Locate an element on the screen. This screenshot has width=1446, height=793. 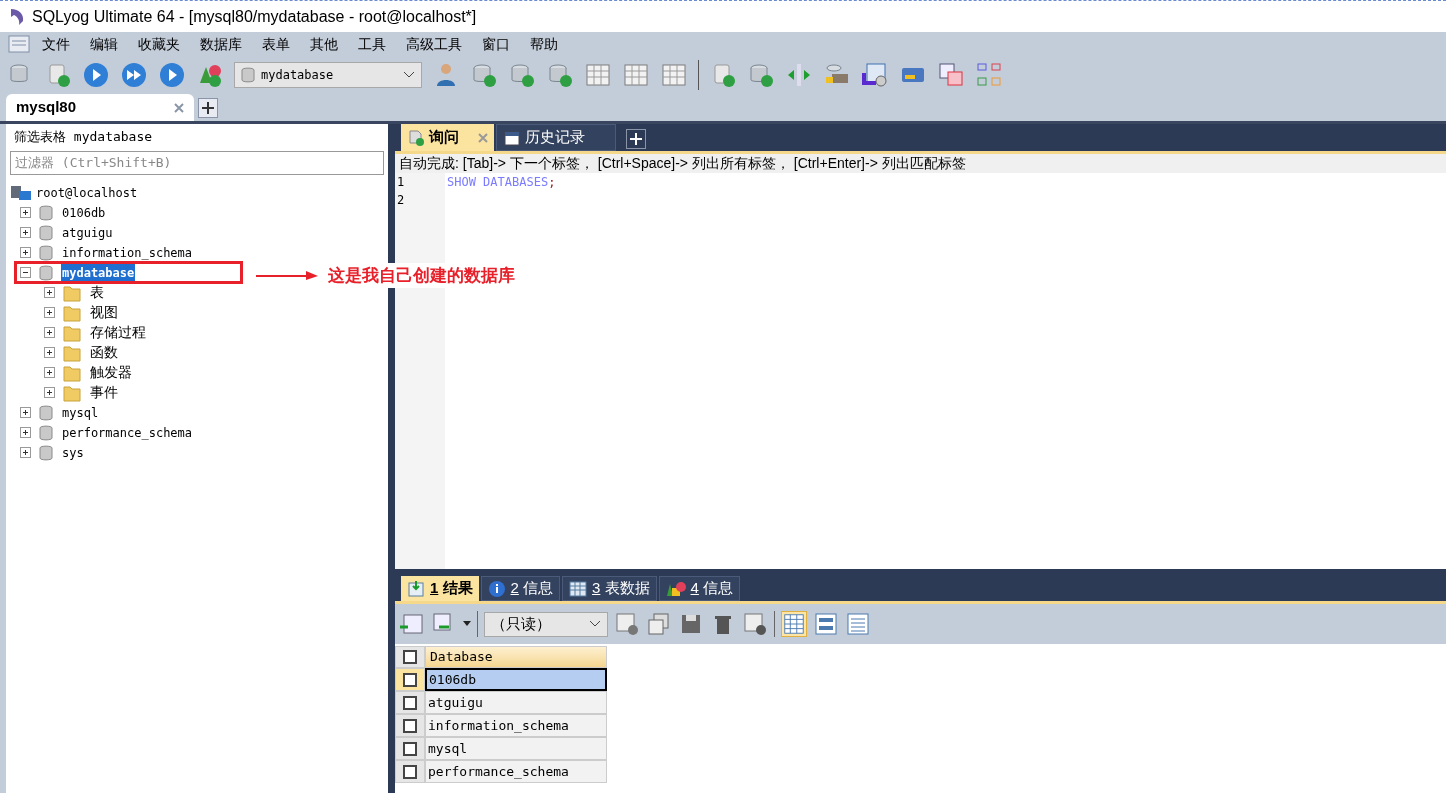
query-icon is located at coordinates (416, 137).